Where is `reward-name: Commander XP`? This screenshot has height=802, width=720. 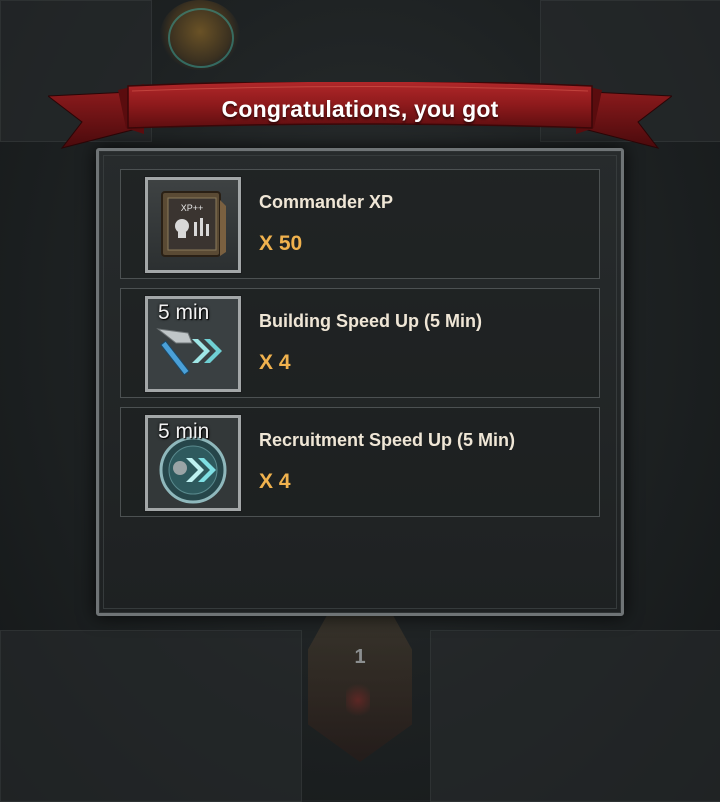 reward-name: Commander XP is located at coordinates (326, 202).